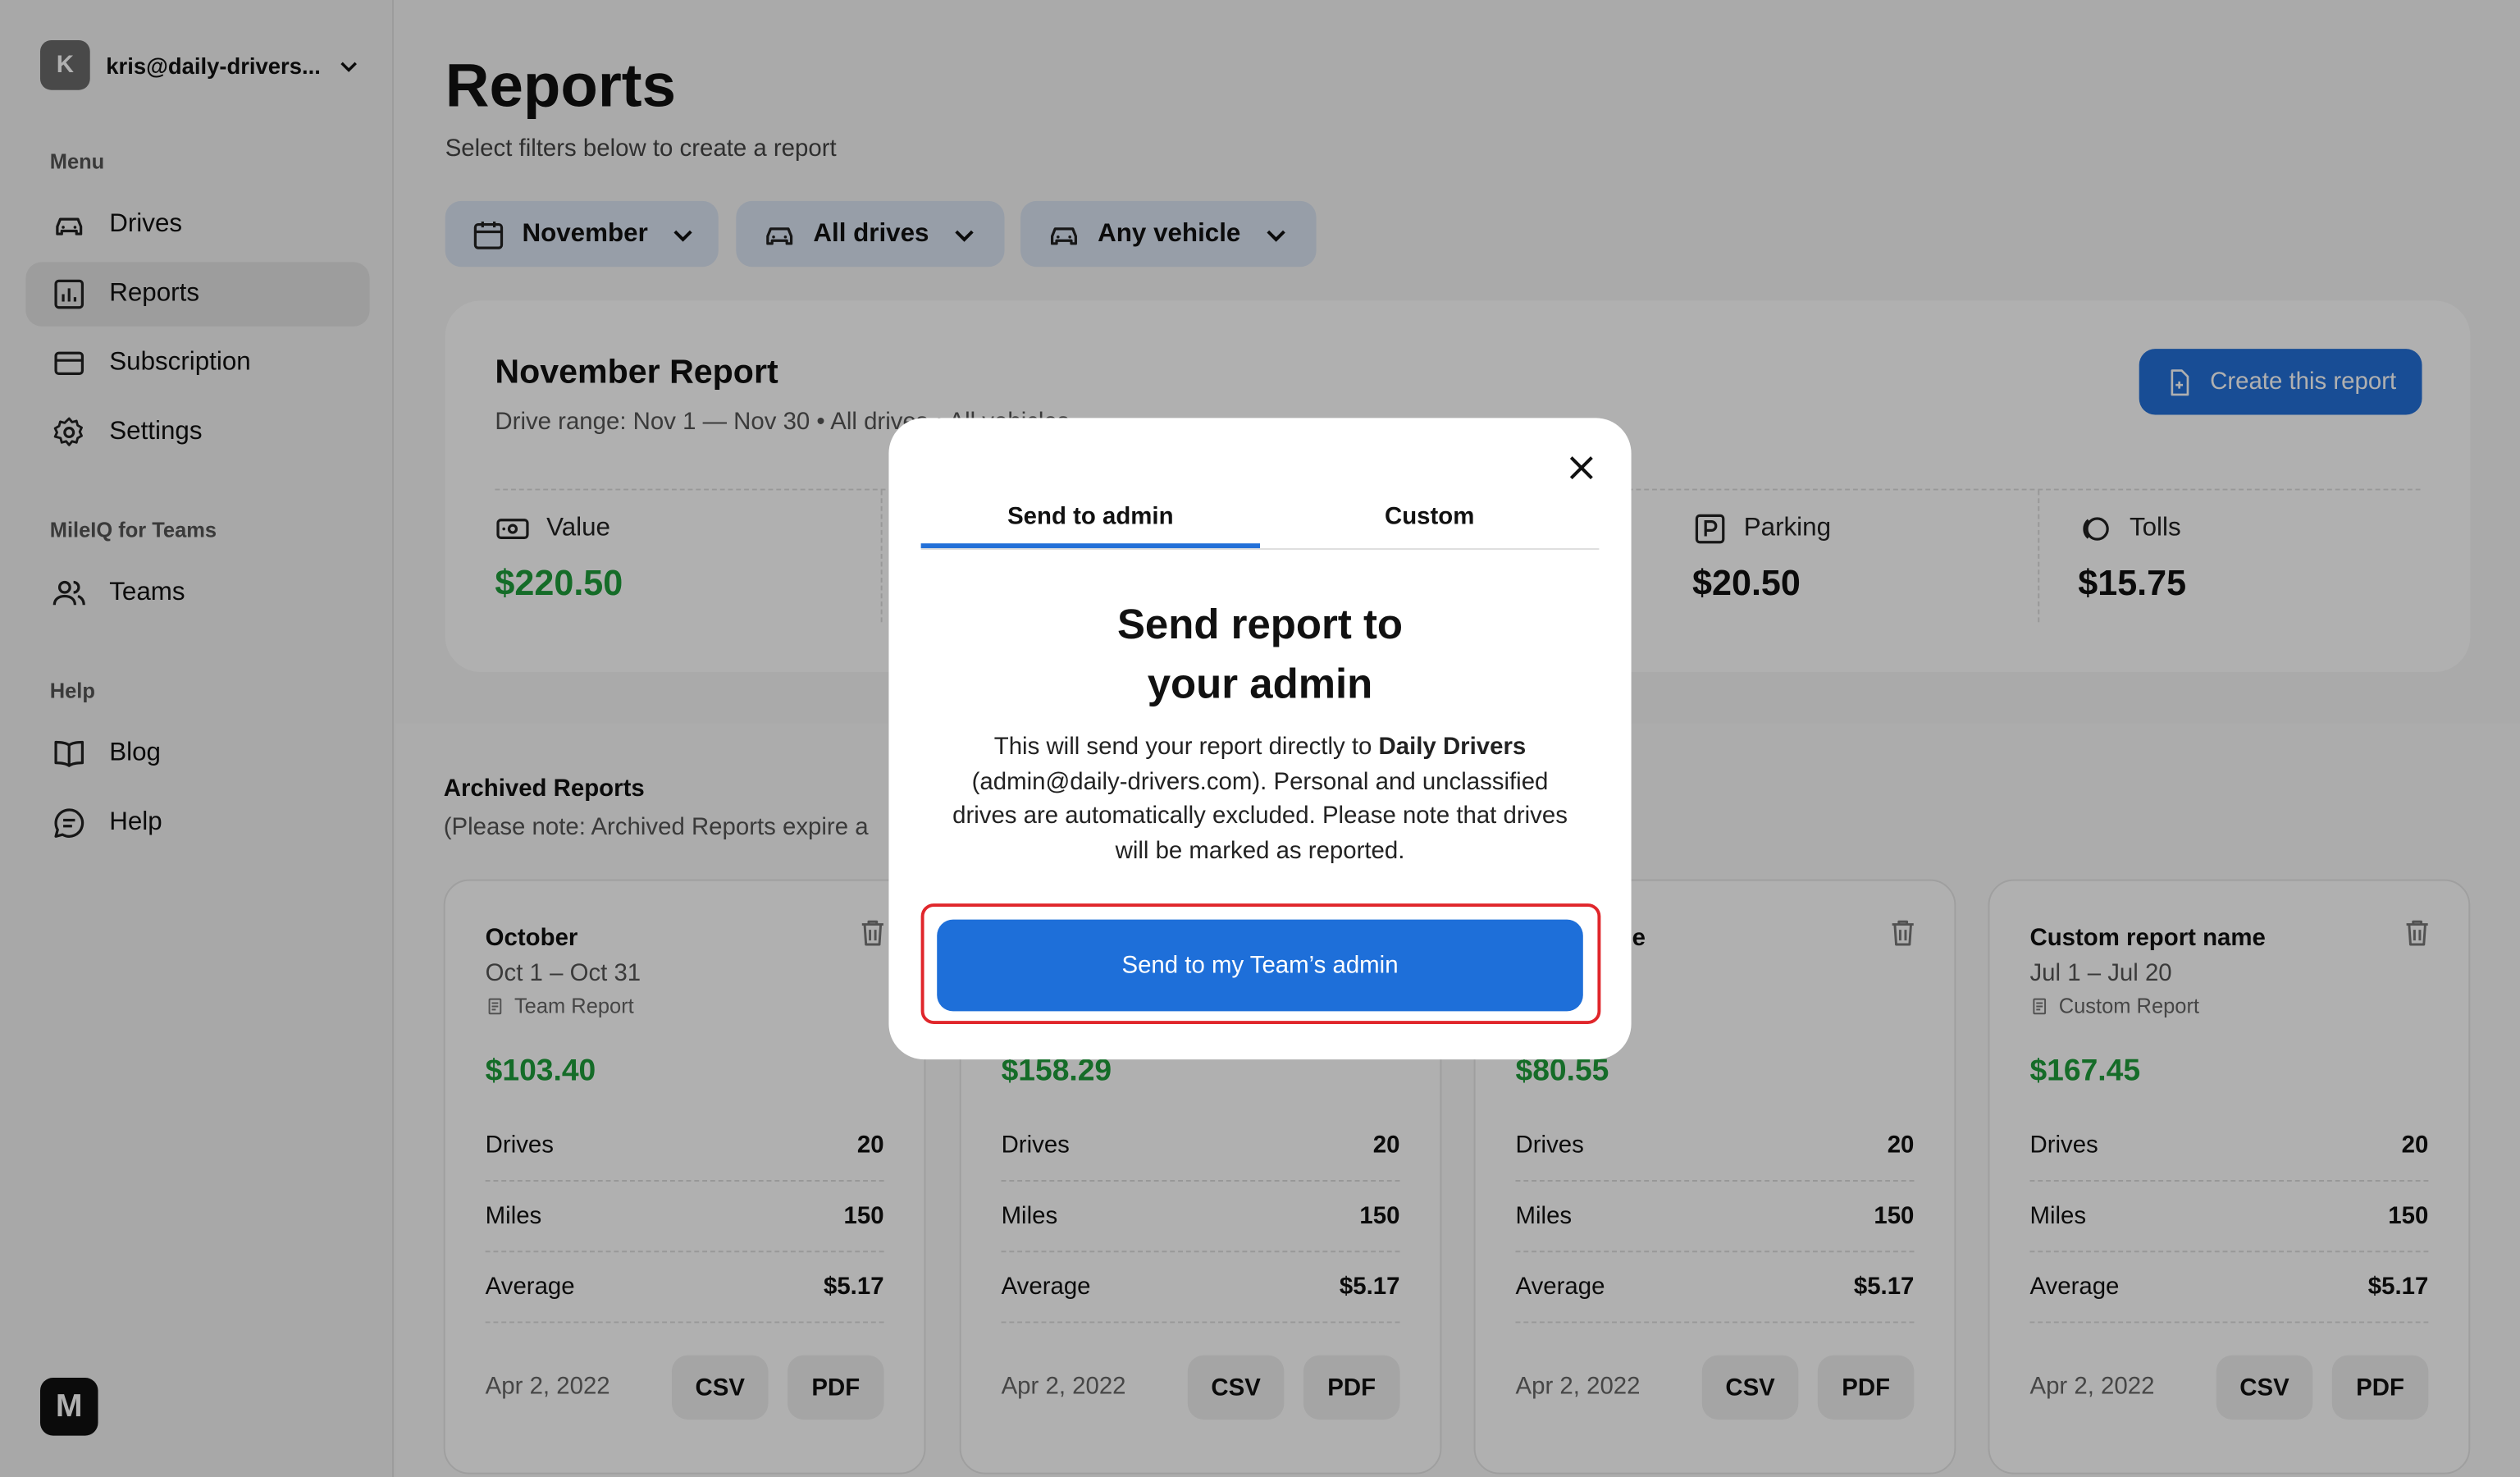  Describe the element at coordinates (1260, 683) in the screenshot. I see `modal-title-line: your admin` at that location.